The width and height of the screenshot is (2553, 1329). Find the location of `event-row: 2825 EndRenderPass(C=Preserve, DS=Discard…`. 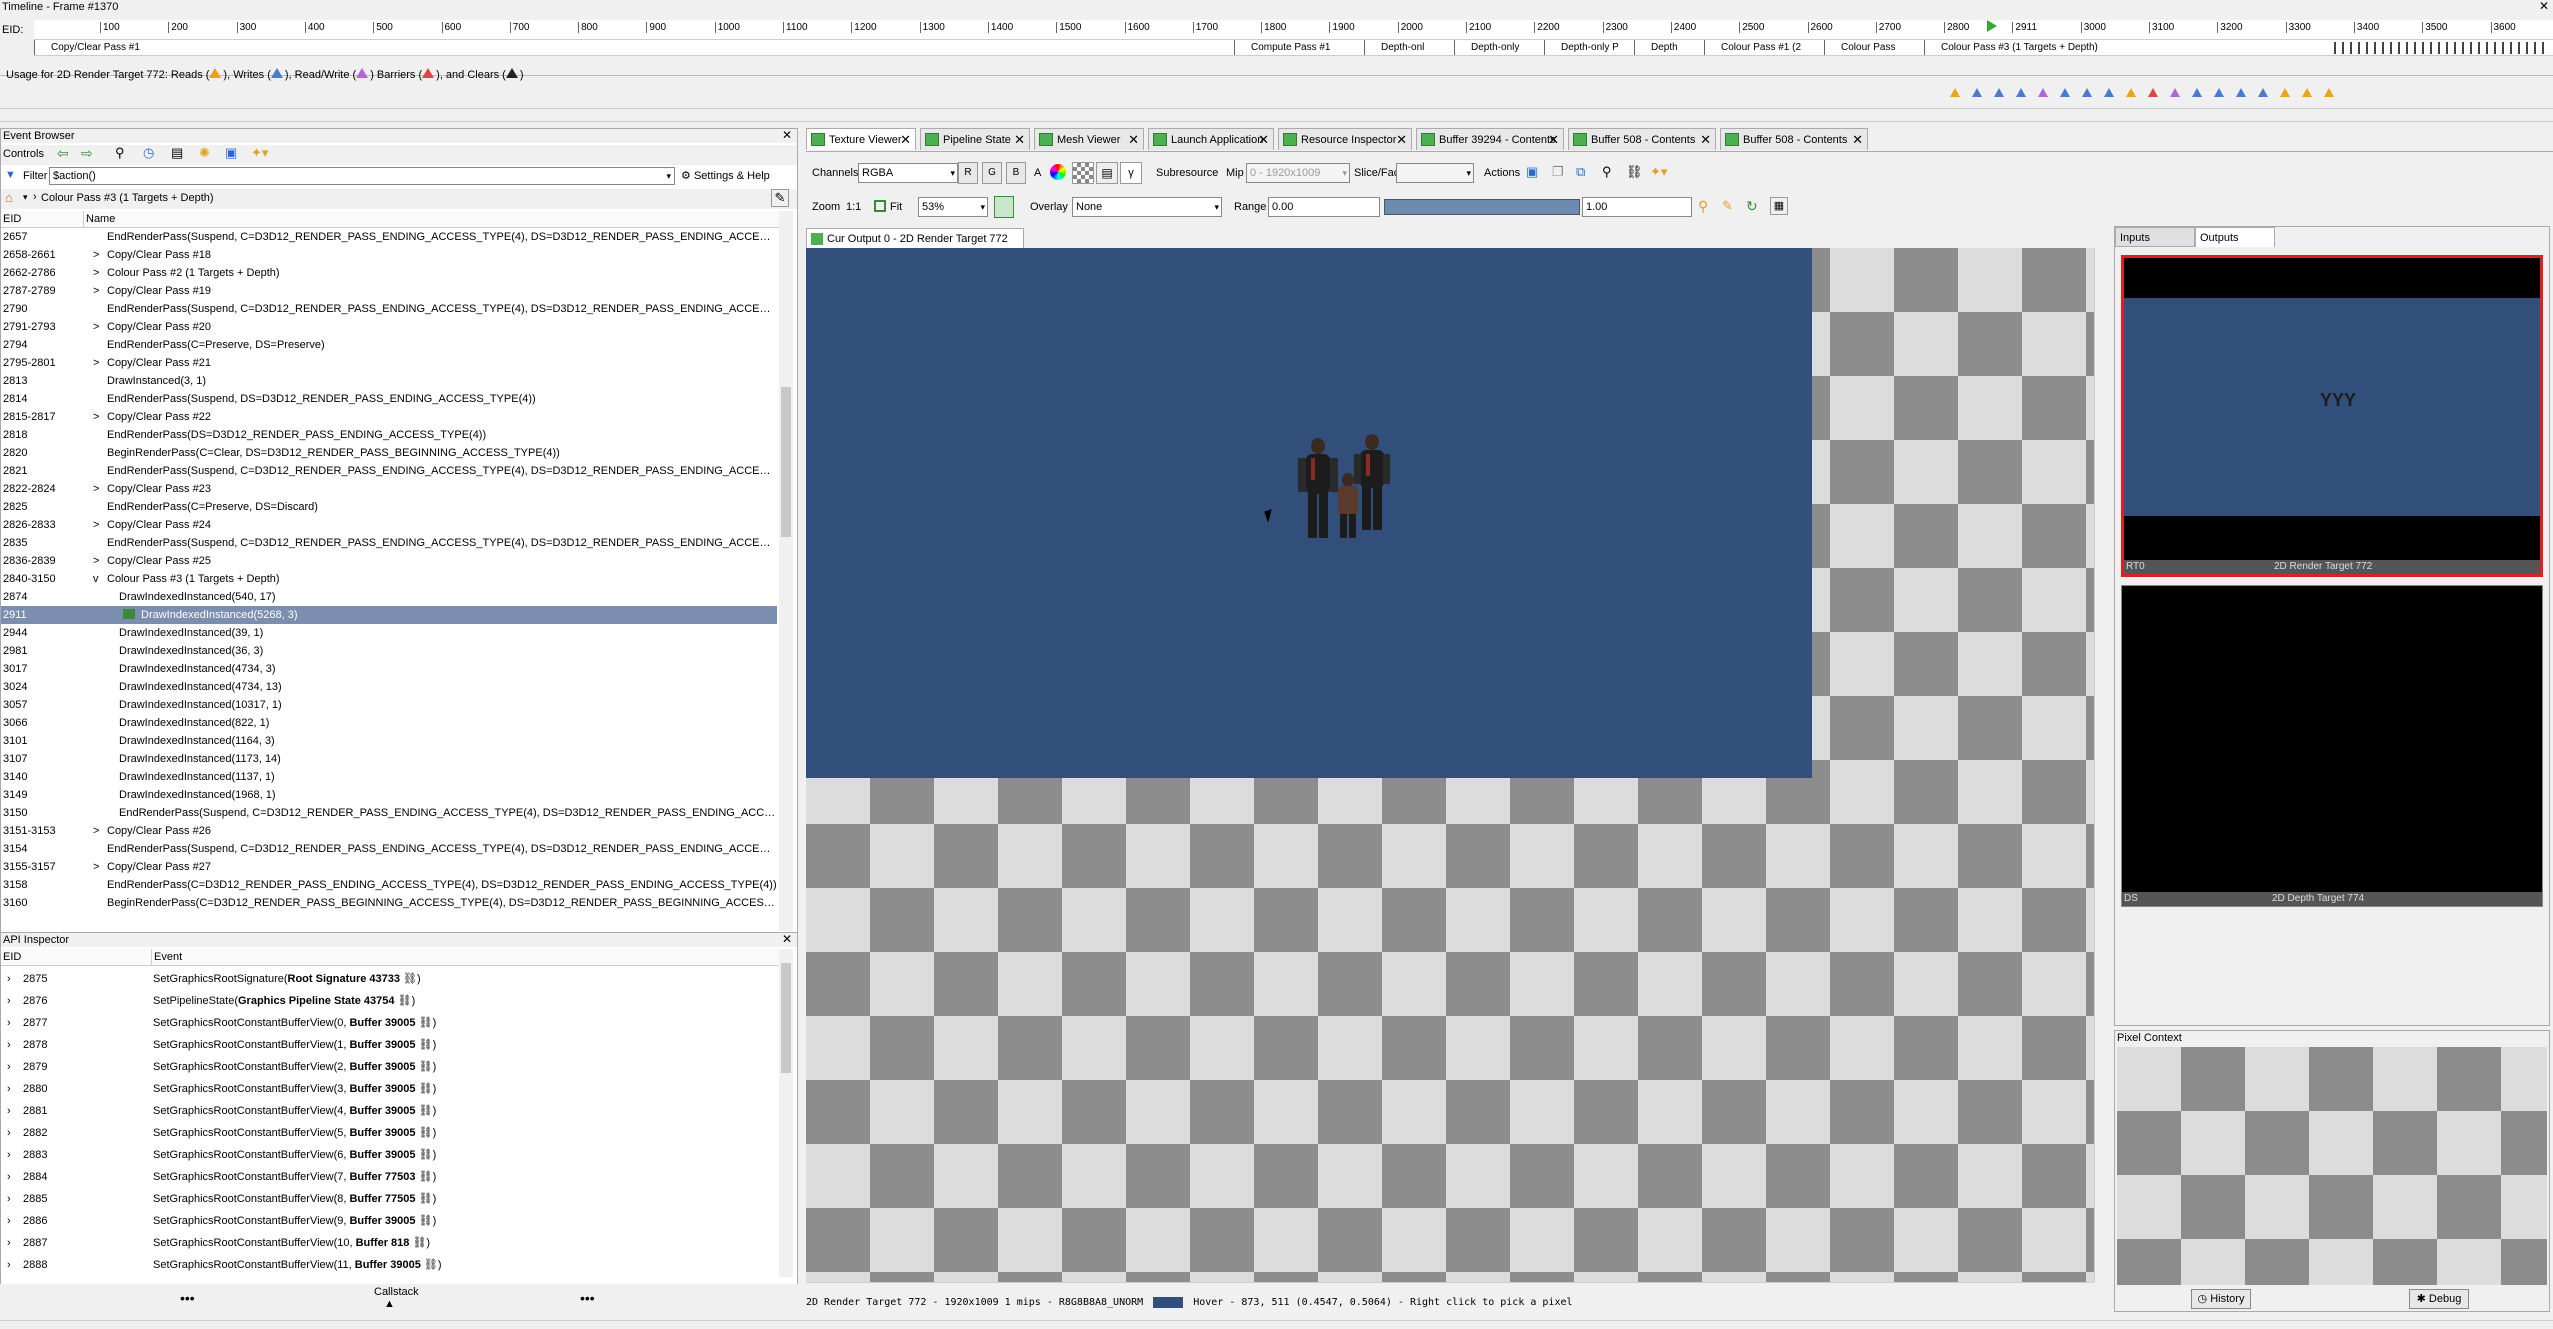

event-row: 2825 EndRenderPass(C=Preserve, DS=Discard… is located at coordinates (389, 507).